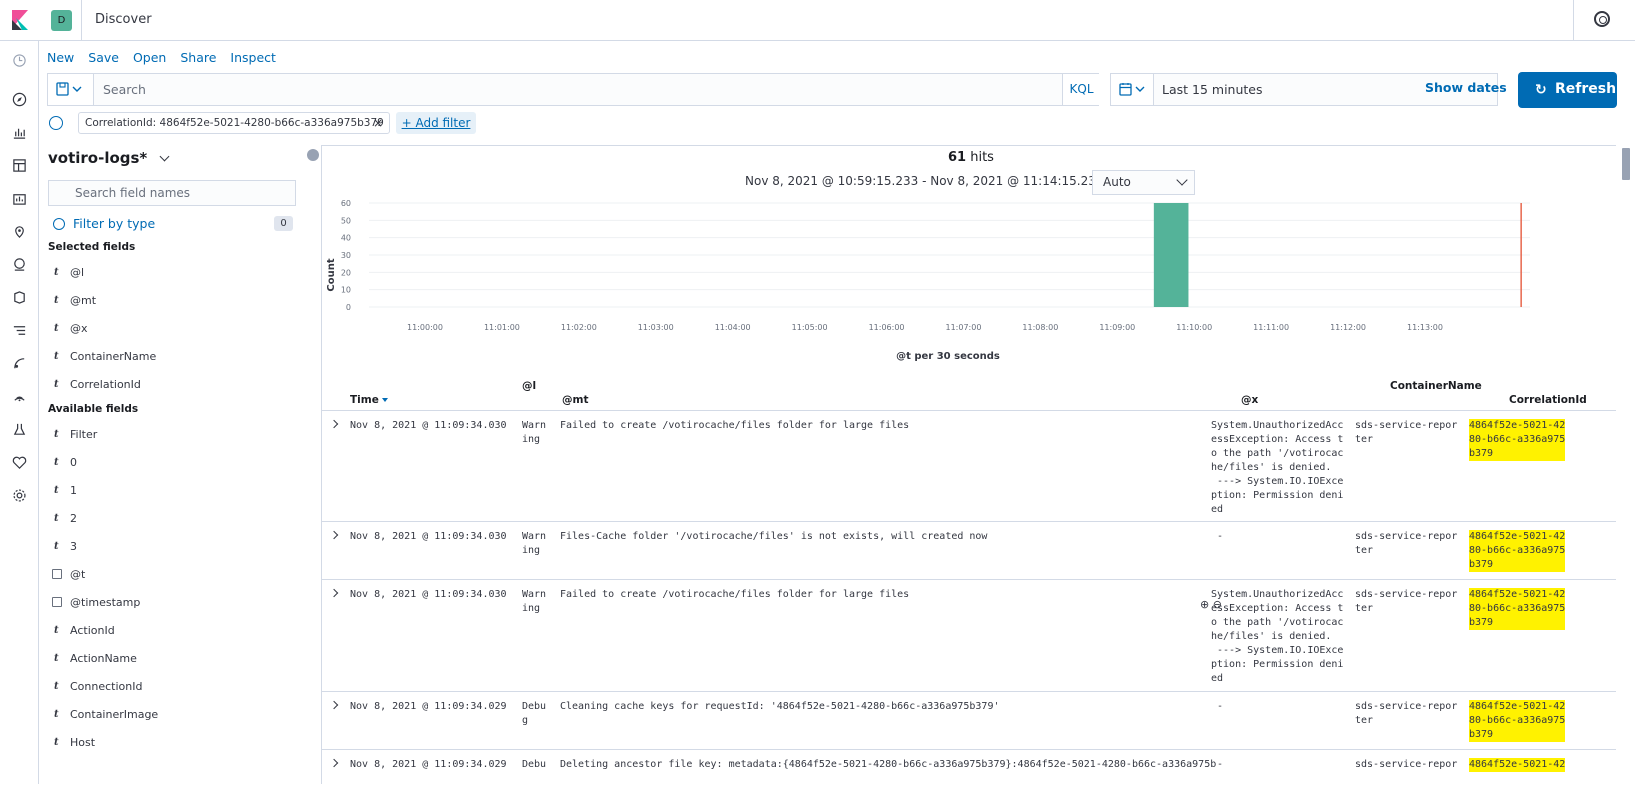 Image resolution: width=1635 pixels, height=789 pixels. I want to click on refresh-button: ↻ Refresh, so click(1567, 90).